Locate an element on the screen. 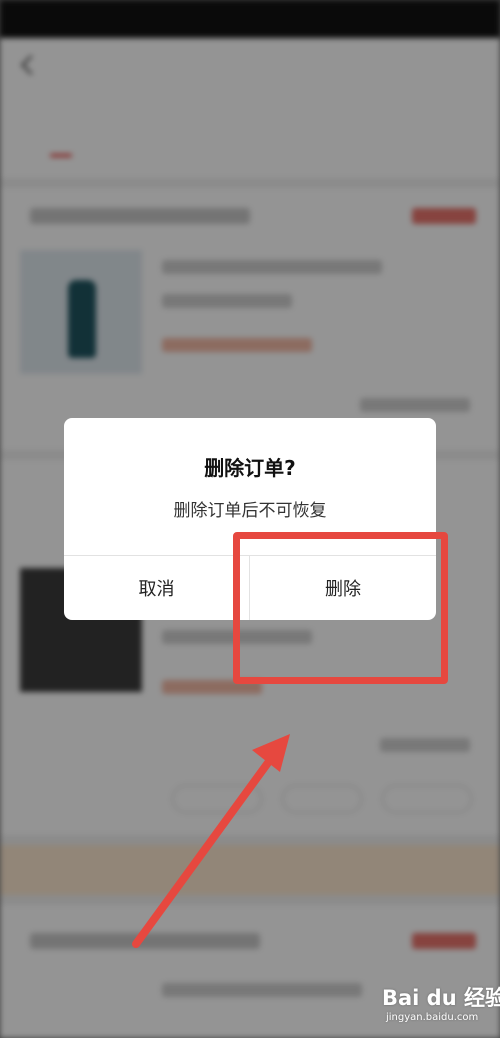 This screenshot has height=1038, width=500. pointer-arrow-icon is located at coordinates (211, 841).